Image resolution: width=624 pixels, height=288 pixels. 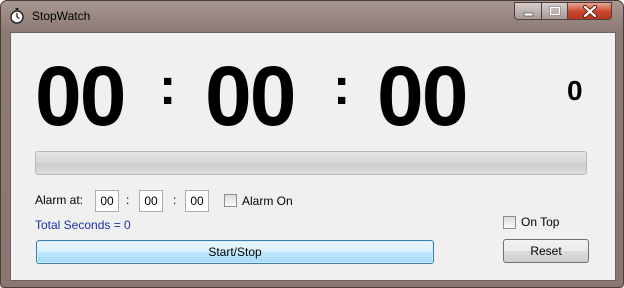 I want to click on total-seconds-label: Total Seconds = 0, so click(x=83, y=225).